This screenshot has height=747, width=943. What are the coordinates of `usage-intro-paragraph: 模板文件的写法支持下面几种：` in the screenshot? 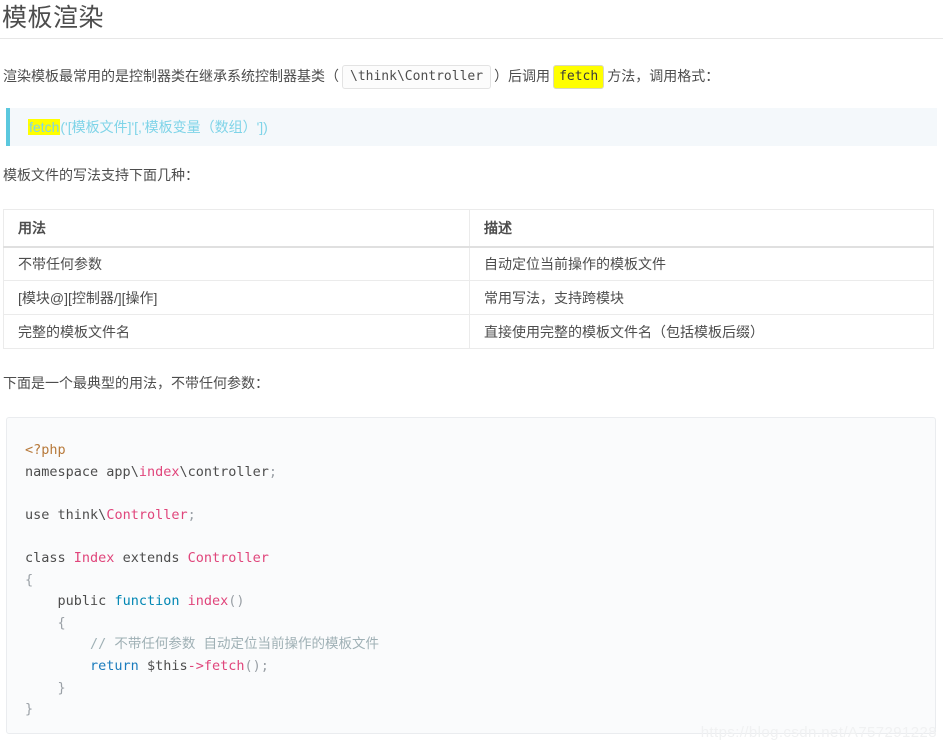 It's located at (101, 175).